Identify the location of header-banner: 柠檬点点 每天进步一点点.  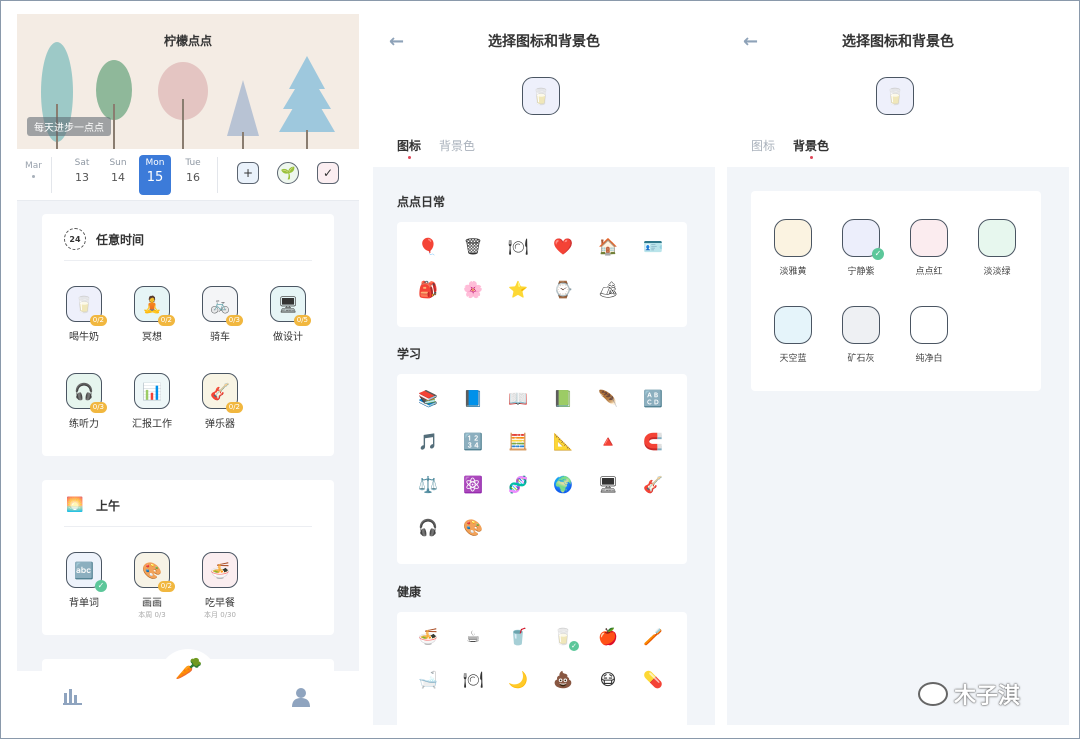
(188, 81).